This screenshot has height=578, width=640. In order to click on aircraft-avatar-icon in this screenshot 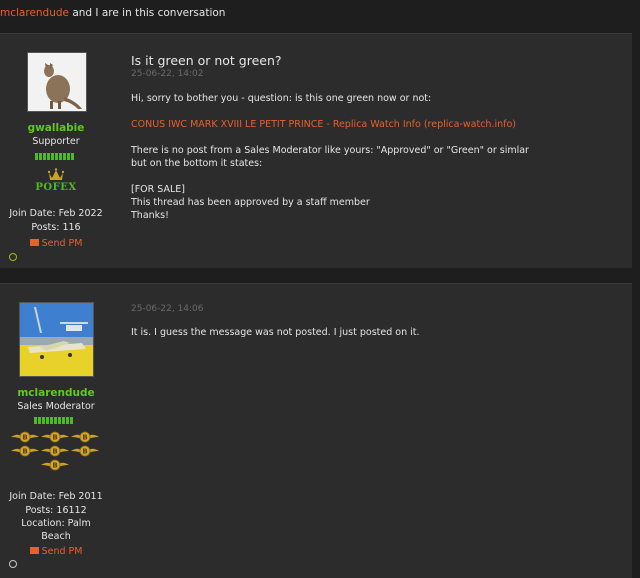, I will do `click(56, 339)`.